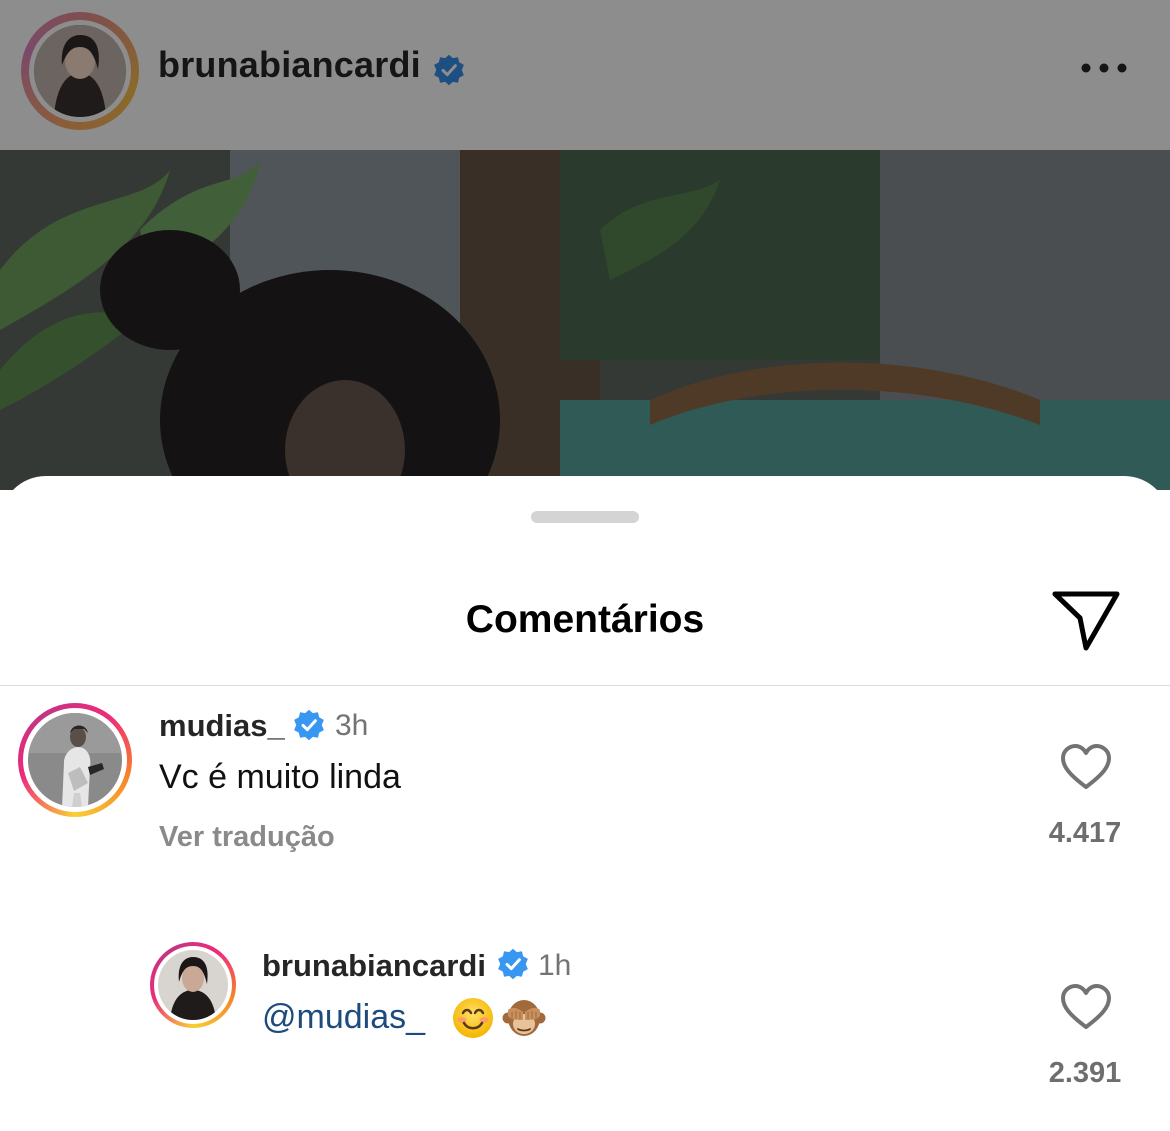  I want to click on divider, so click(585, 685).